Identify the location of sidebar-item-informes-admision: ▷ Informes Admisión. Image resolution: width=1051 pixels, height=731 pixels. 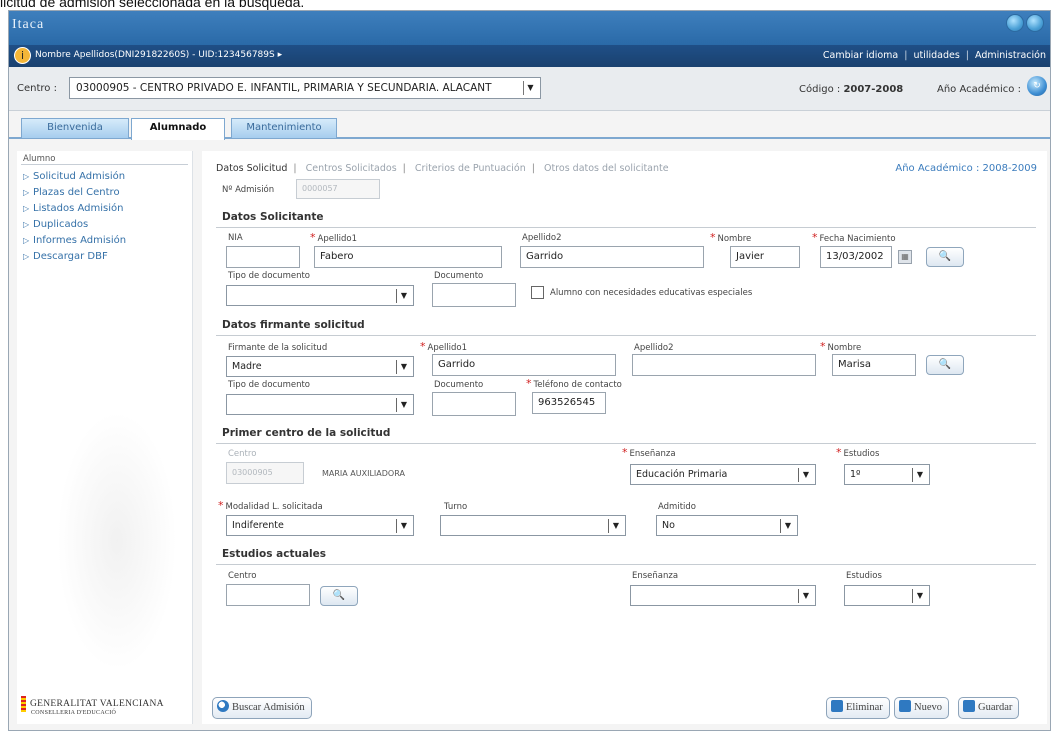
(104, 241).